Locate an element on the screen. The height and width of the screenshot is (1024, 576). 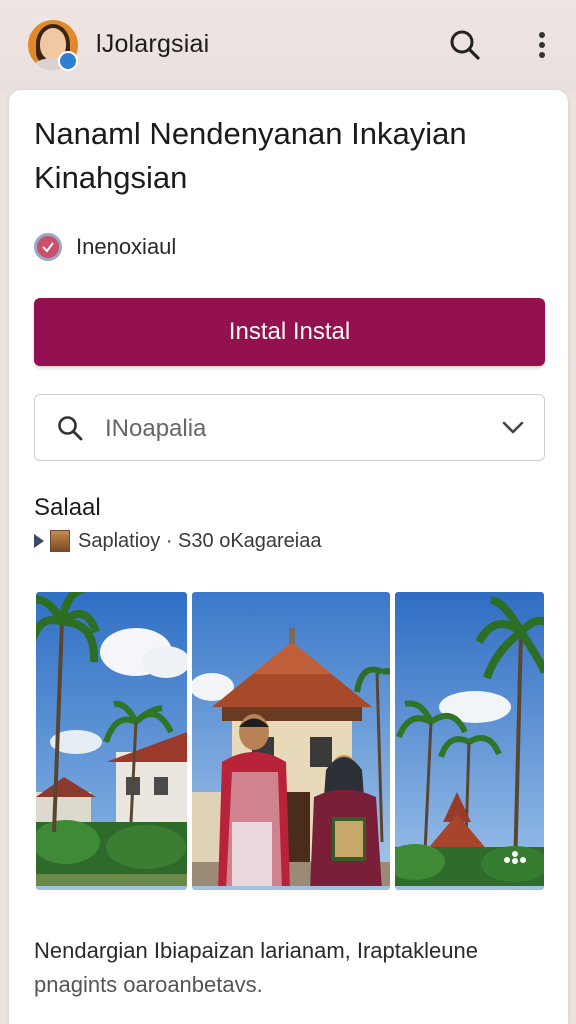
palm-trees-temple-photo is located at coordinates (469, 741).